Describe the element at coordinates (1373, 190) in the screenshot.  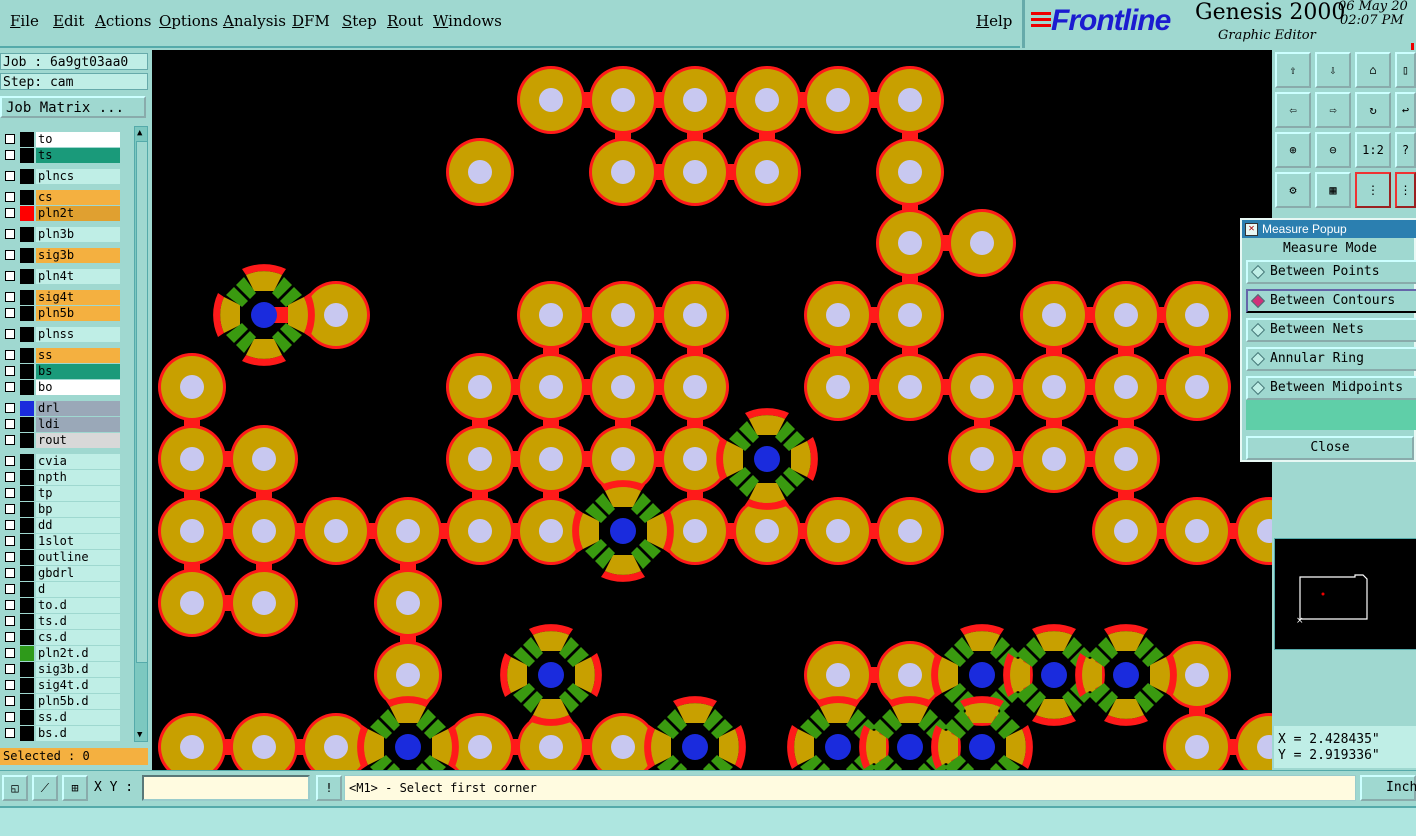
I see `snap-icon: ⋮` at that location.